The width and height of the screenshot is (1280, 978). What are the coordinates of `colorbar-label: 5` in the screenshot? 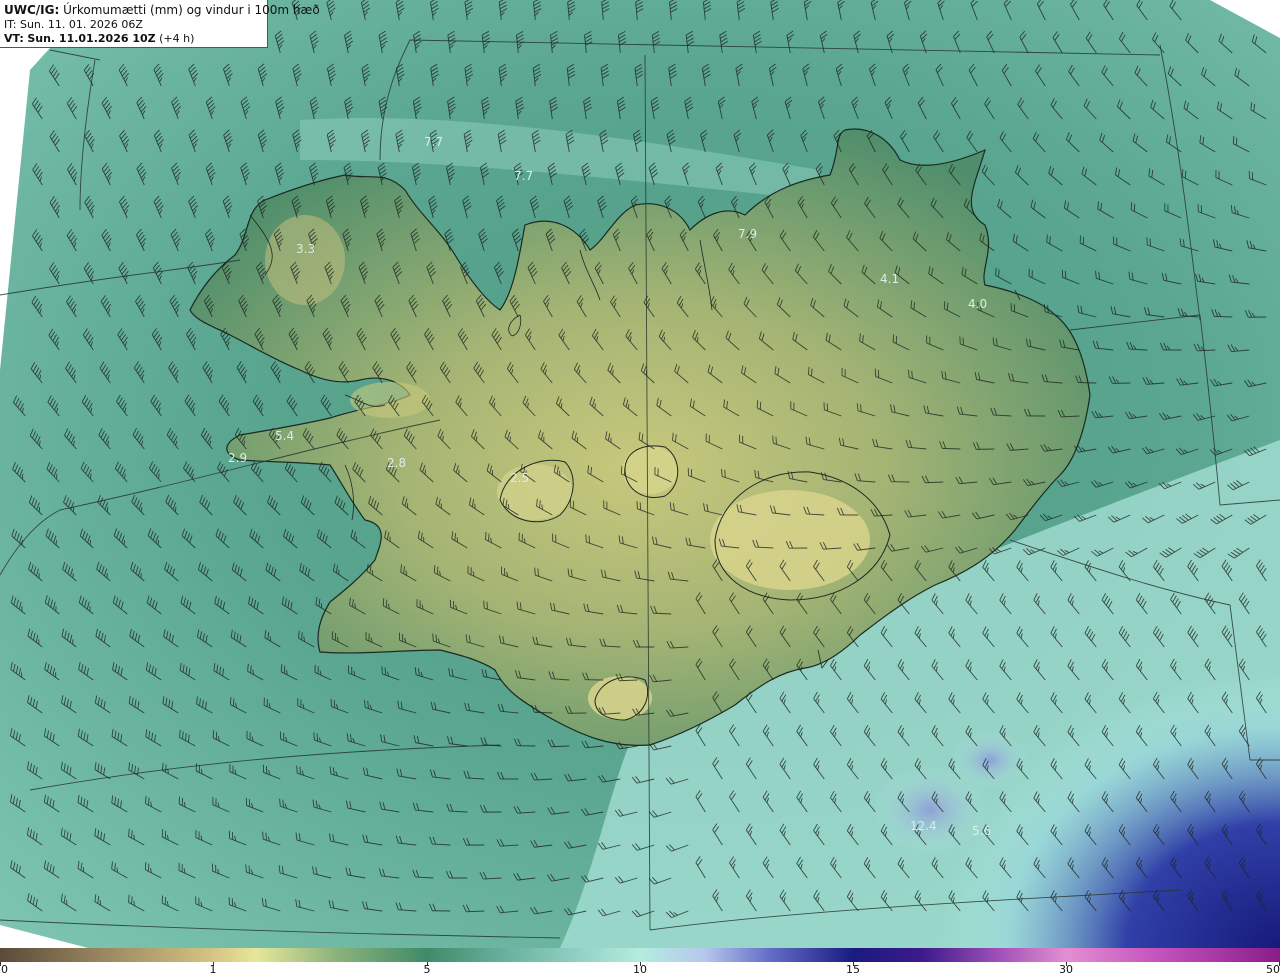 It's located at (427, 969).